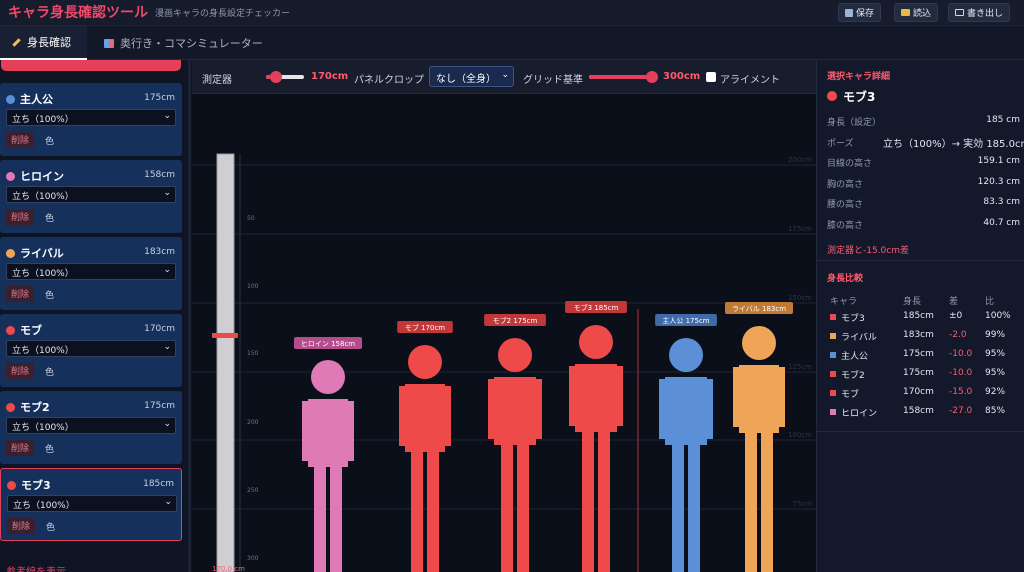 Image resolution: width=1024 pixels, height=572 pixels. I want to click on panel-divider-bottom, so click(920, 431).